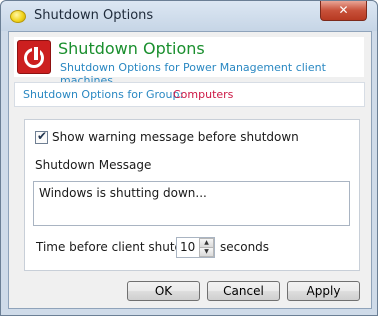  I want to click on window-title: Shutdown Options, so click(94, 15).